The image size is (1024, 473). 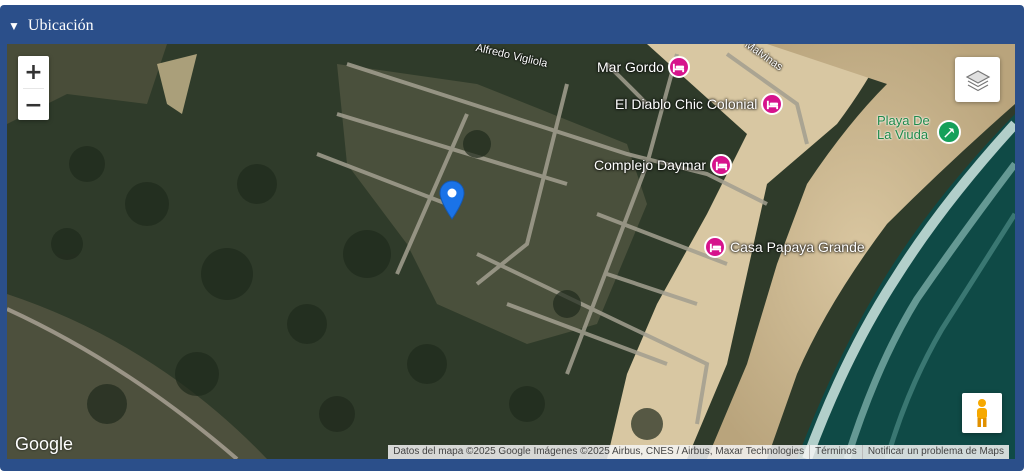 I want to click on place-el-diablo-chic-colonial: El Diablo Chic Colonial, so click(x=699, y=104).